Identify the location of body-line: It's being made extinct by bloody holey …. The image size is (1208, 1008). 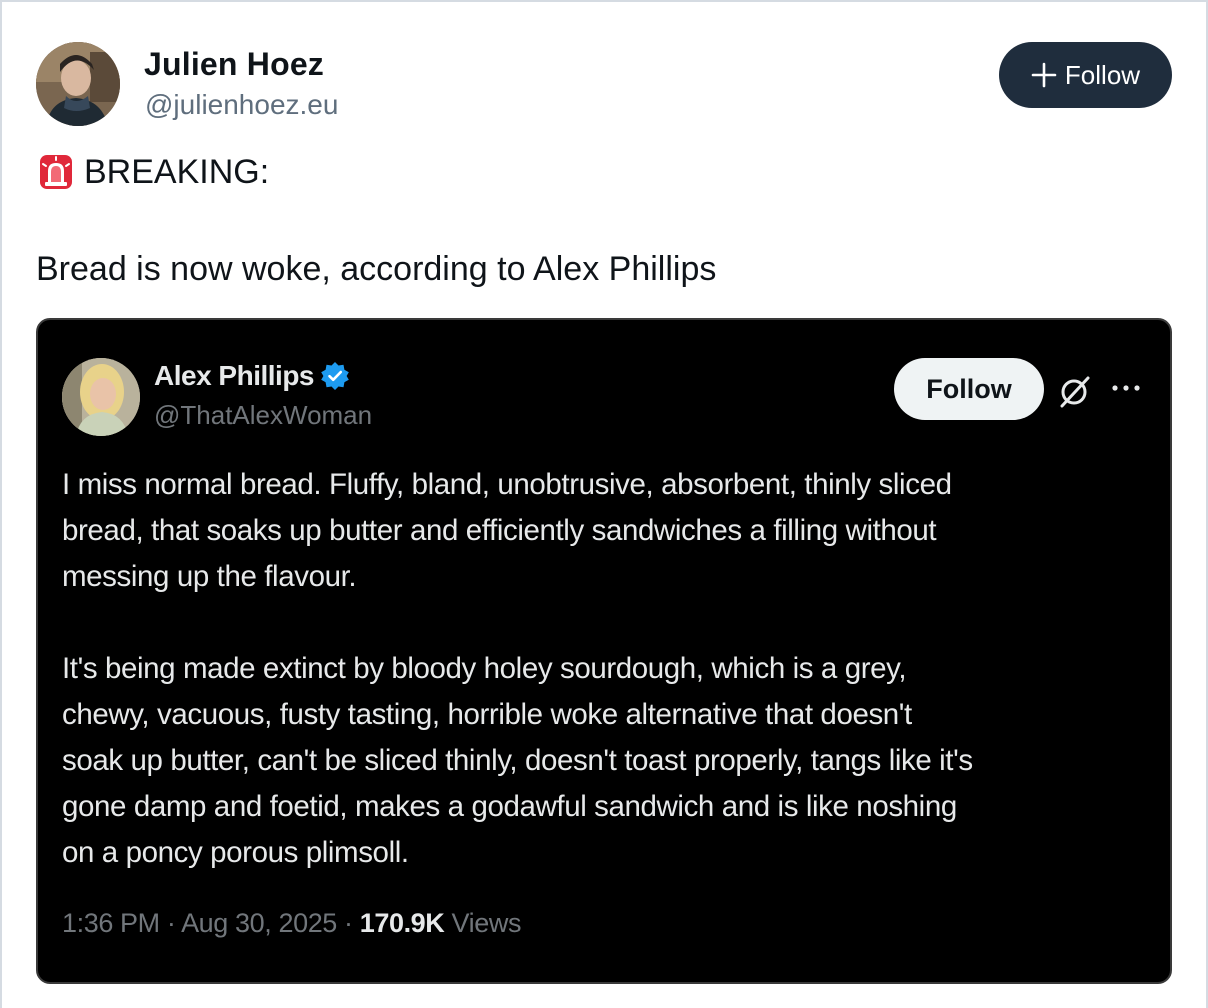
(484, 668).